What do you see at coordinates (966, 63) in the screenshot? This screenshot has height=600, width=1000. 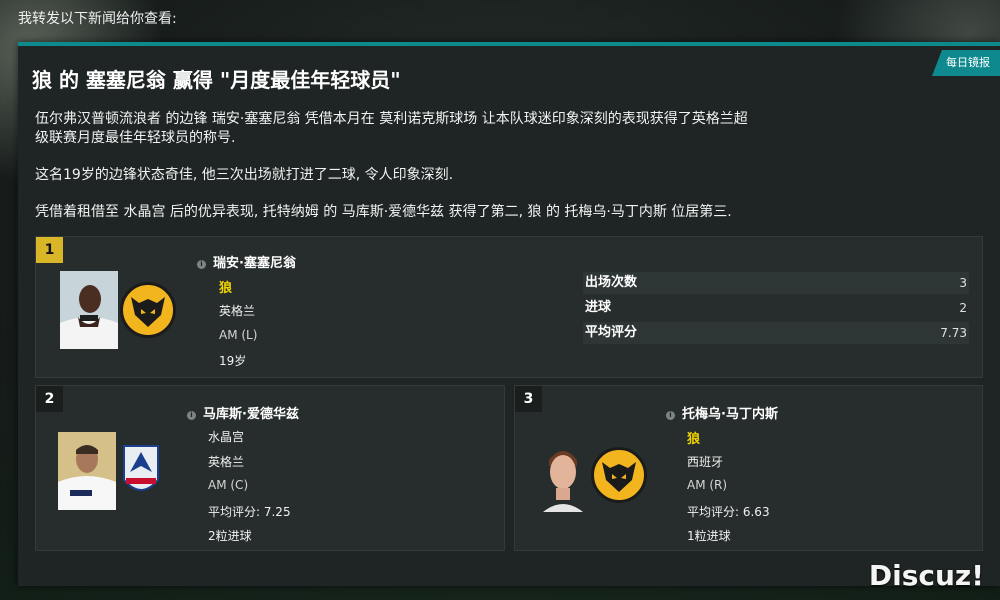 I see `news-source-badge: 每日镜报` at bounding box center [966, 63].